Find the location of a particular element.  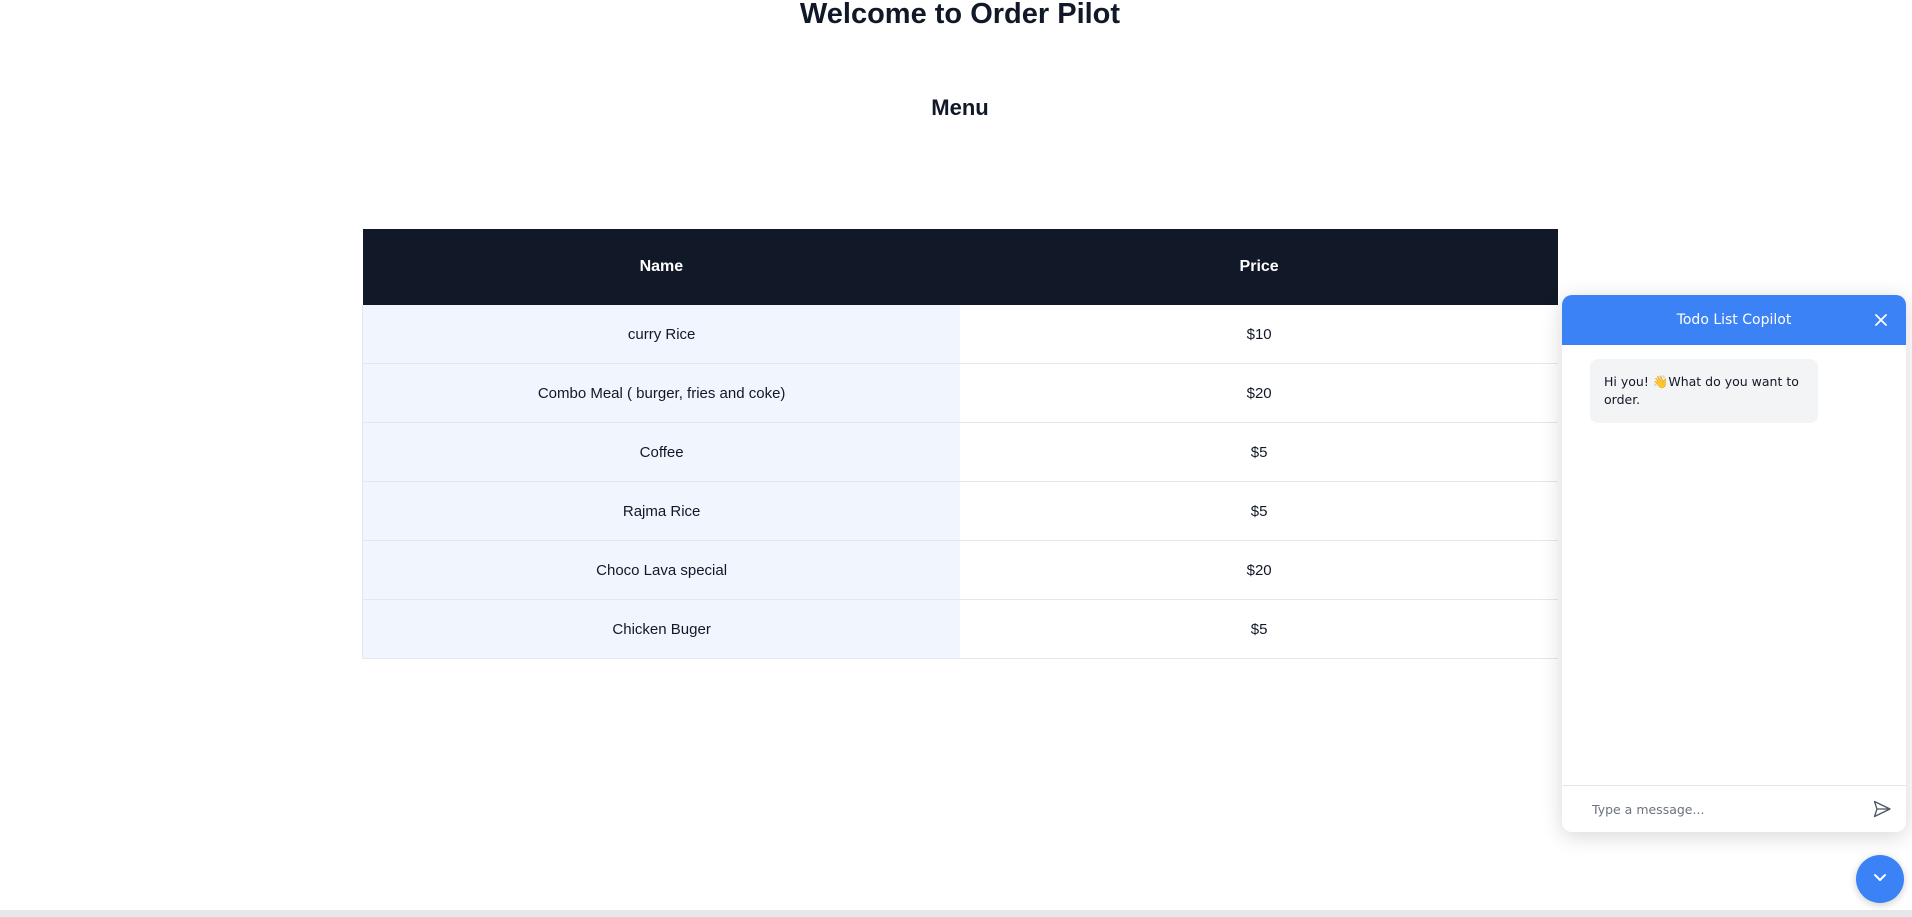

item-name: curry Rice is located at coordinates (661, 334).